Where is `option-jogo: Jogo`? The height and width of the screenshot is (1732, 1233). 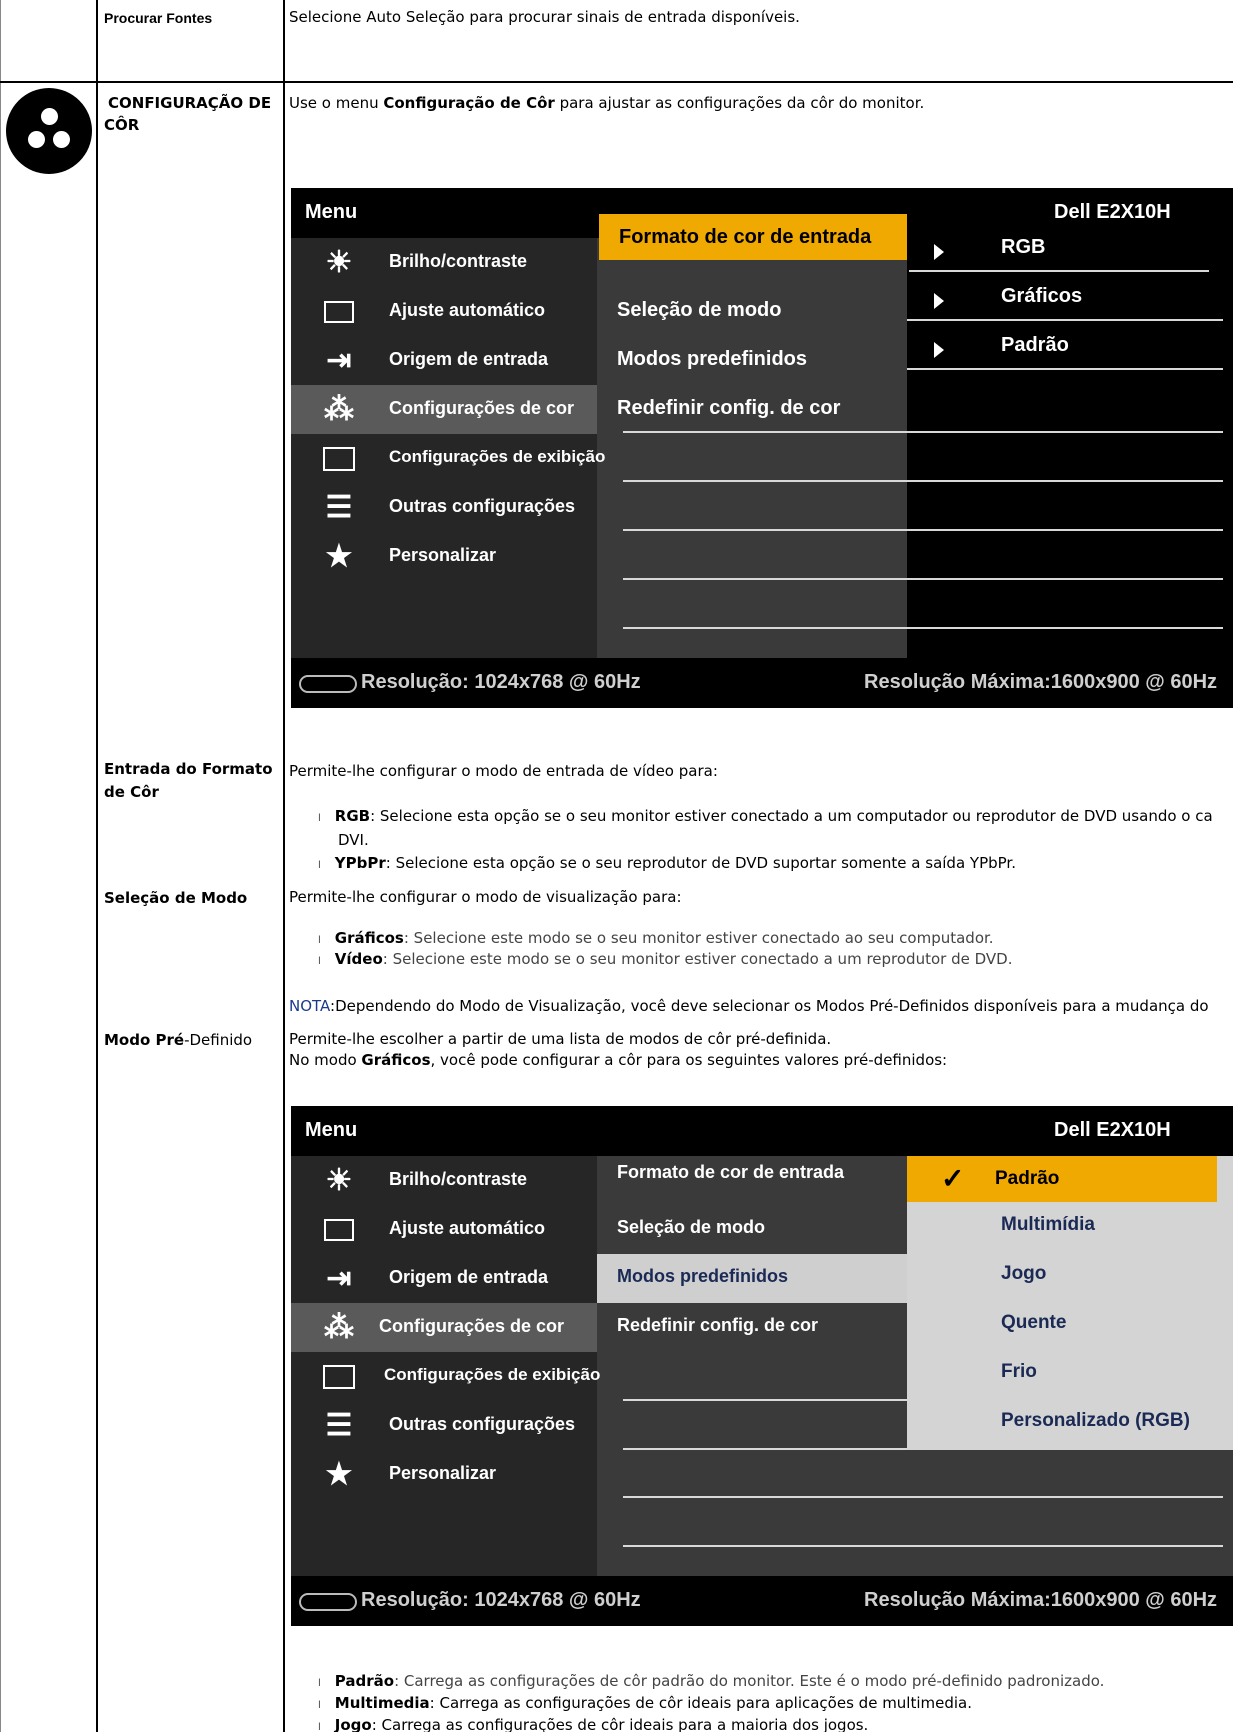
option-jogo: Jogo is located at coordinates (1023, 1274).